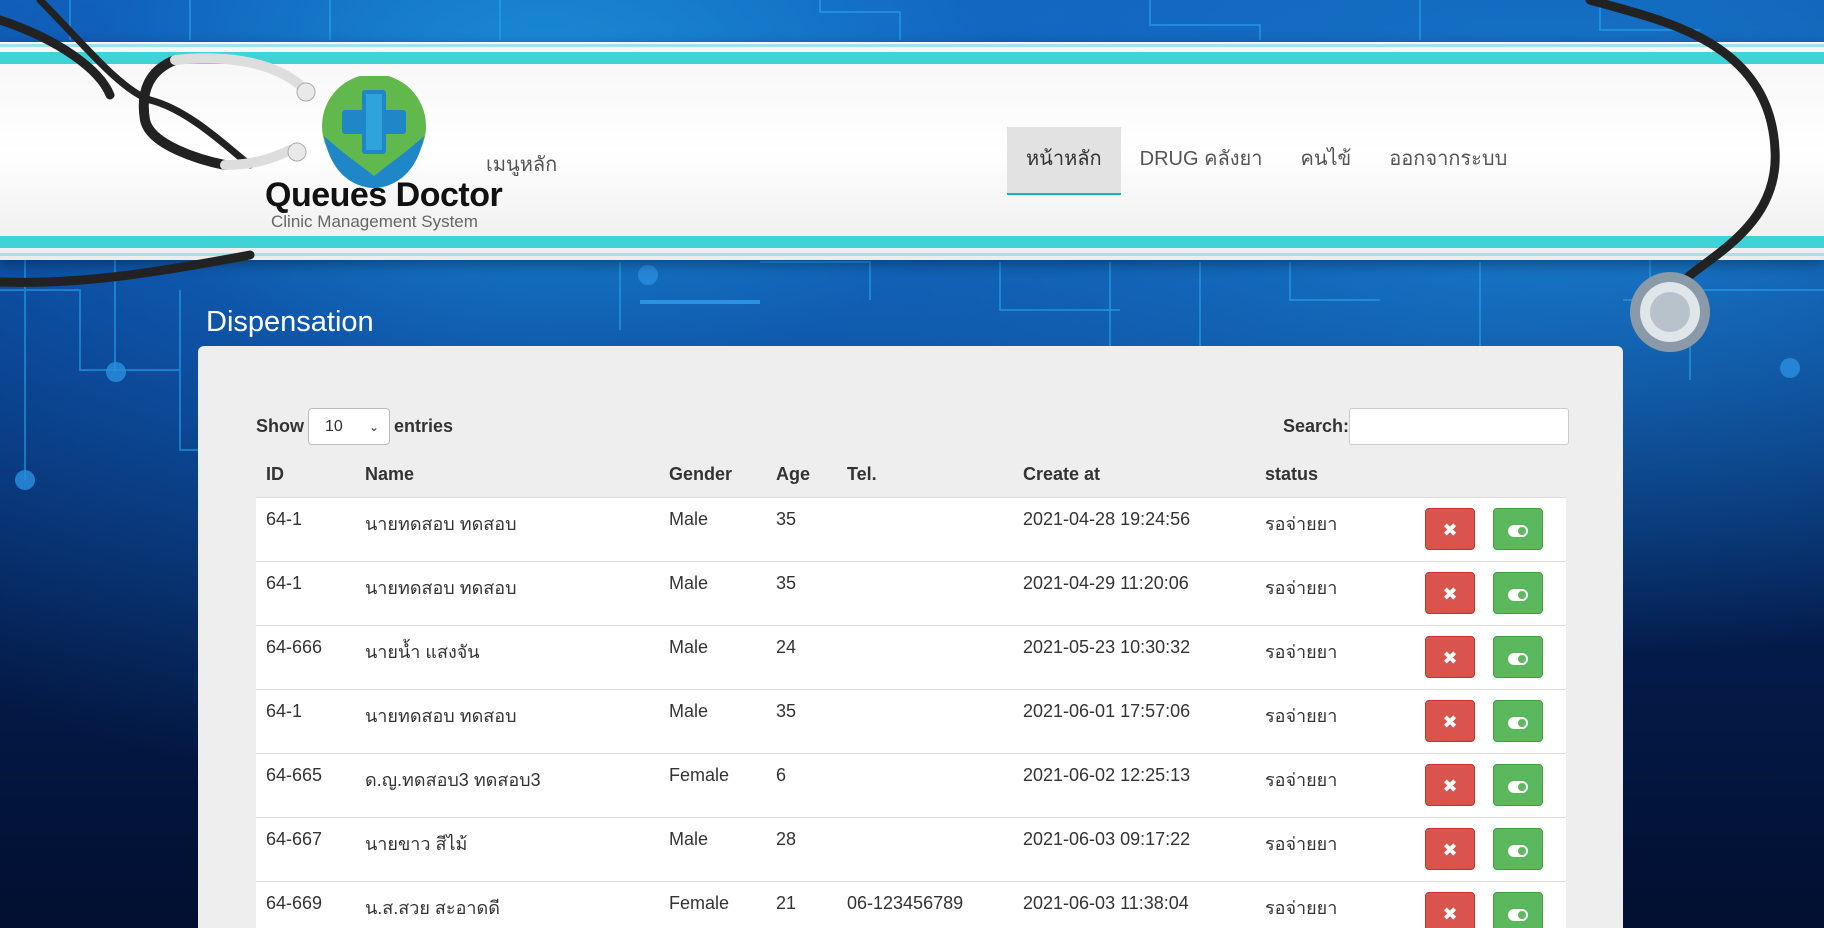  I want to click on search-label: Search:, so click(1316, 426).